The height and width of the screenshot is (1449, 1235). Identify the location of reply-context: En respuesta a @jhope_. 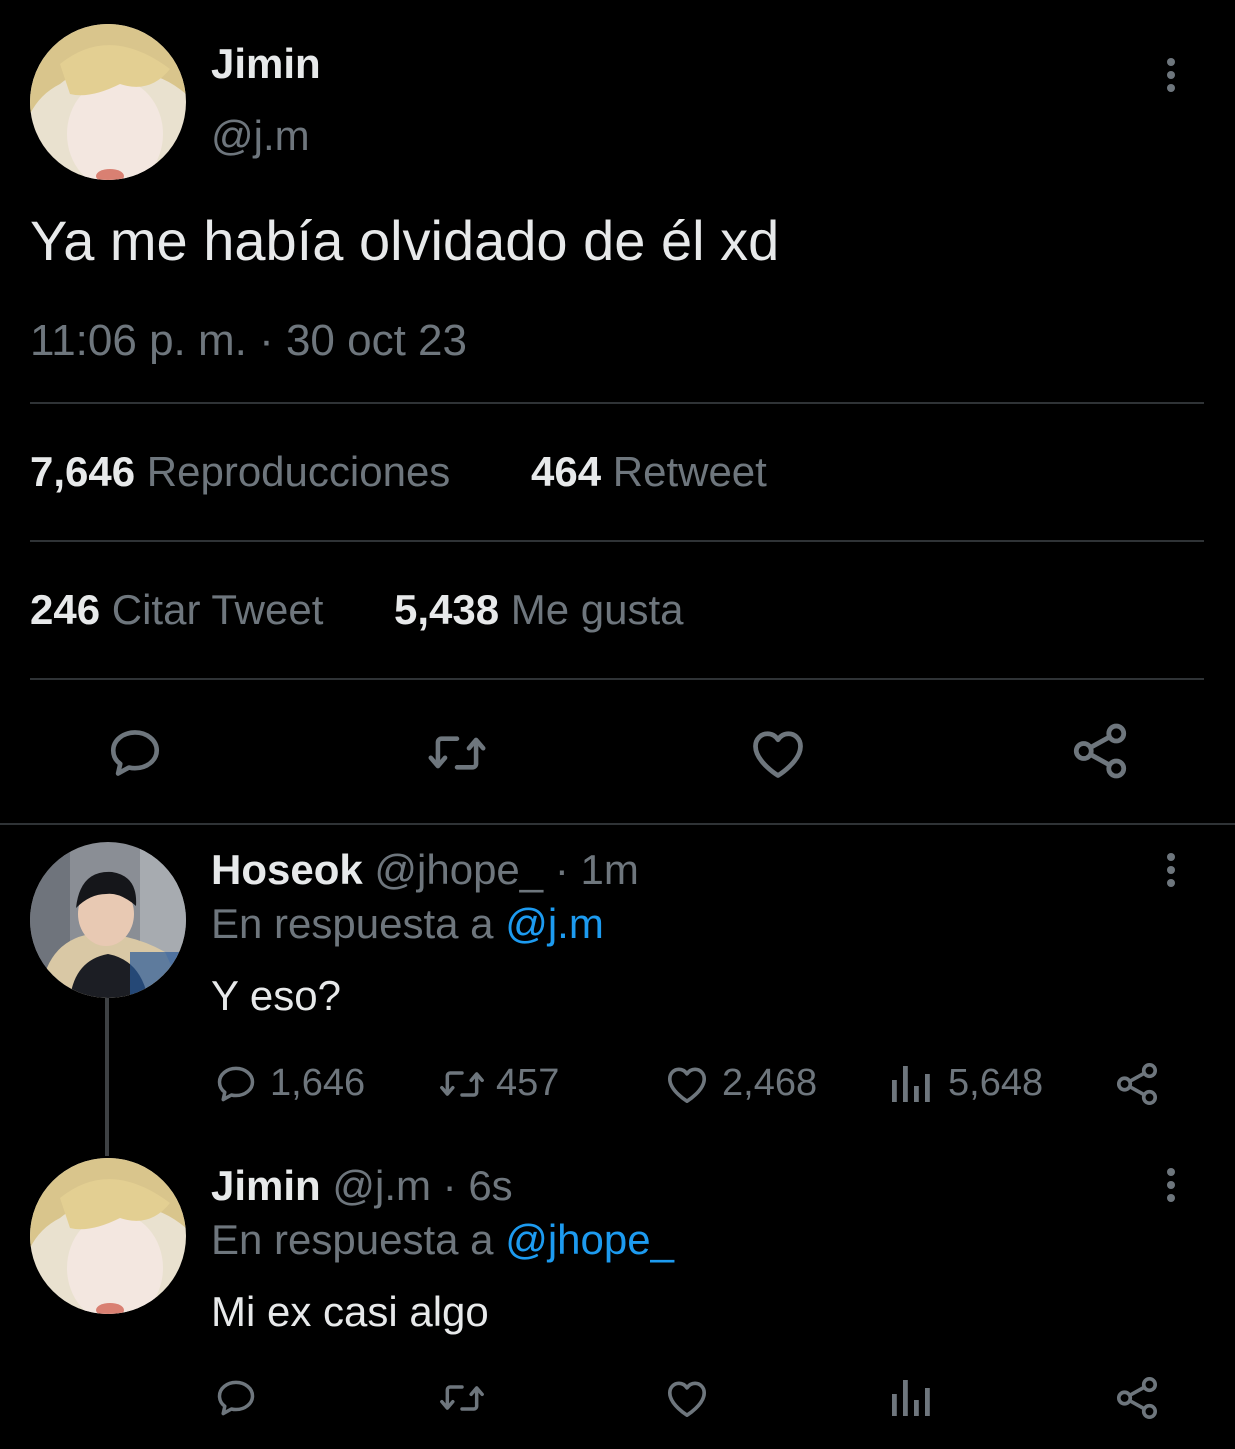
(442, 1239).